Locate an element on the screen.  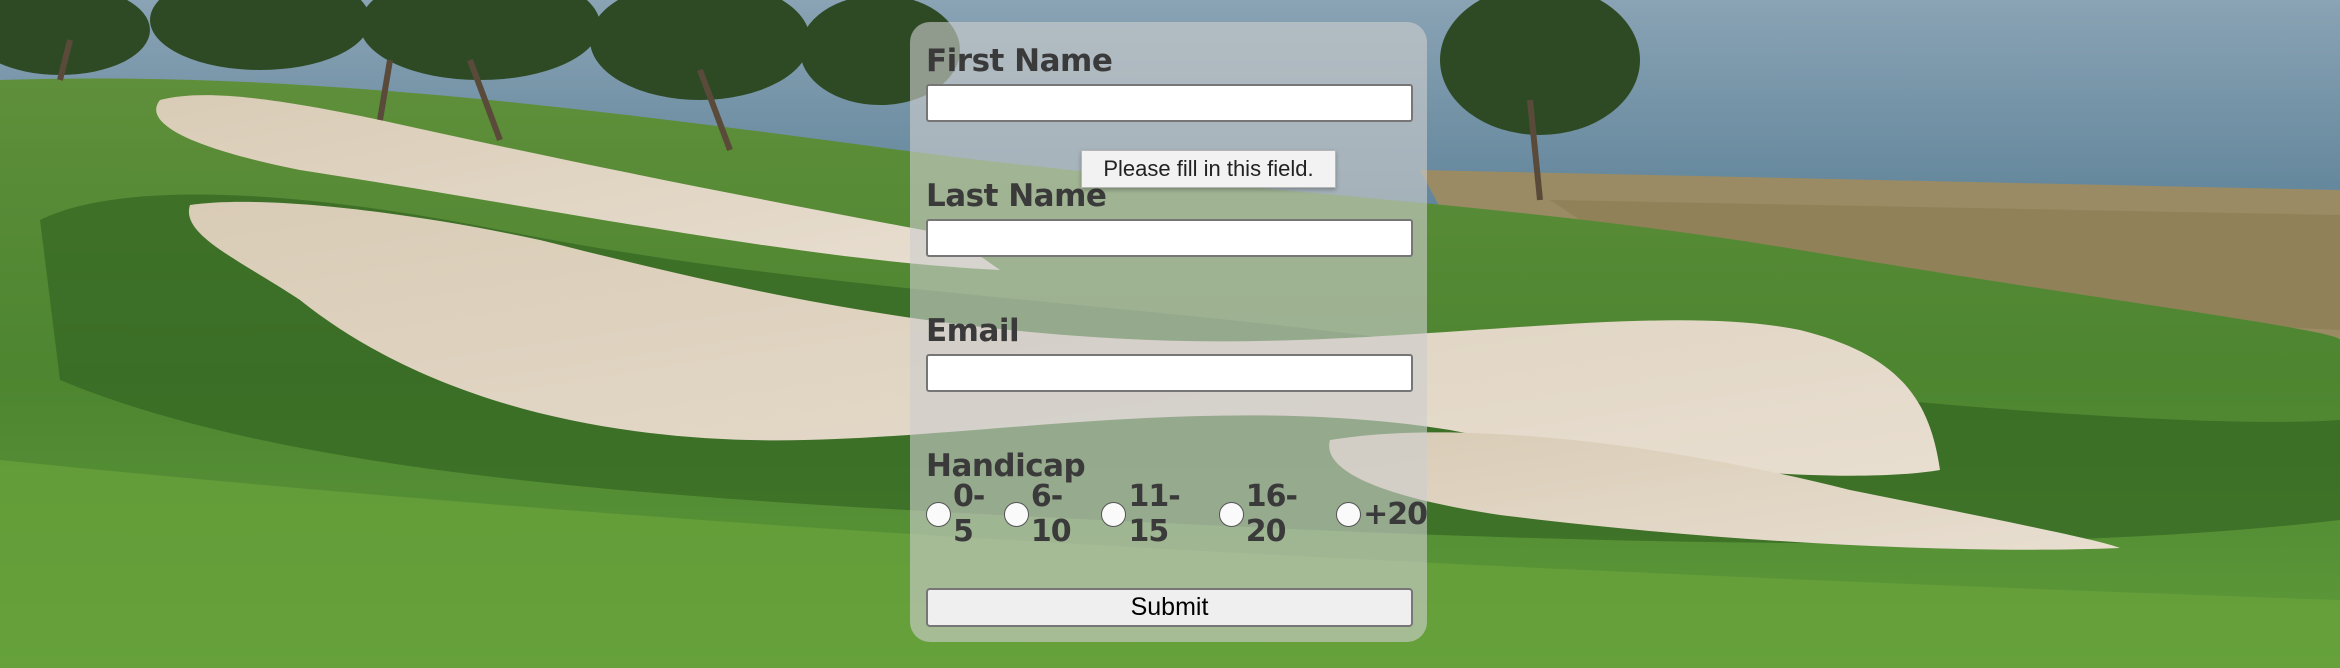
handicap-option-label: 0-5 is located at coordinates (969, 514).